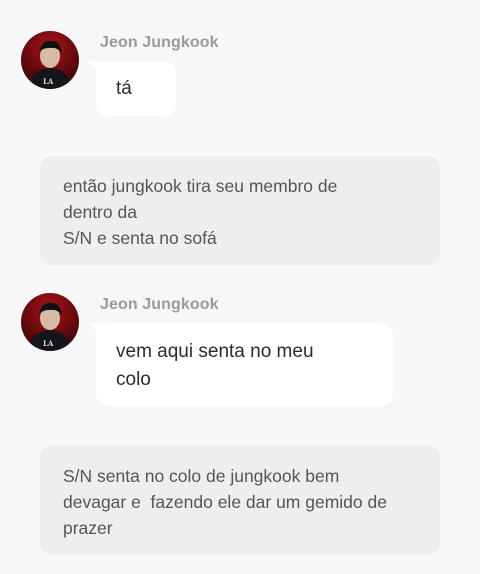 The width and height of the screenshot is (480, 574). Describe the element at coordinates (124, 88) in the screenshot. I see `message-text: tá` at that location.